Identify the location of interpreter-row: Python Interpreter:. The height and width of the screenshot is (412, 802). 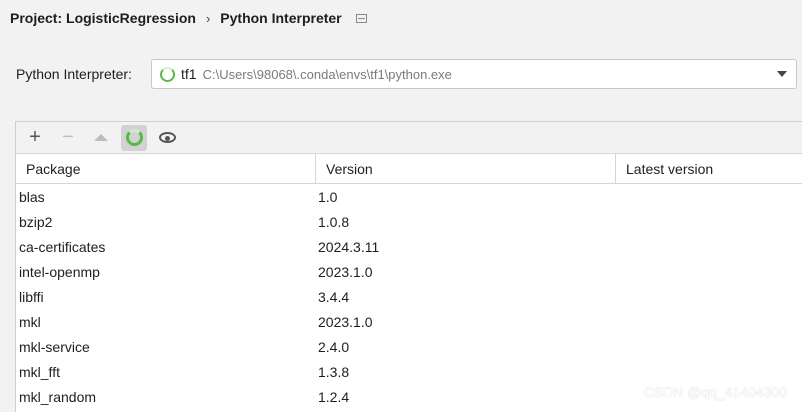
(79, 74).